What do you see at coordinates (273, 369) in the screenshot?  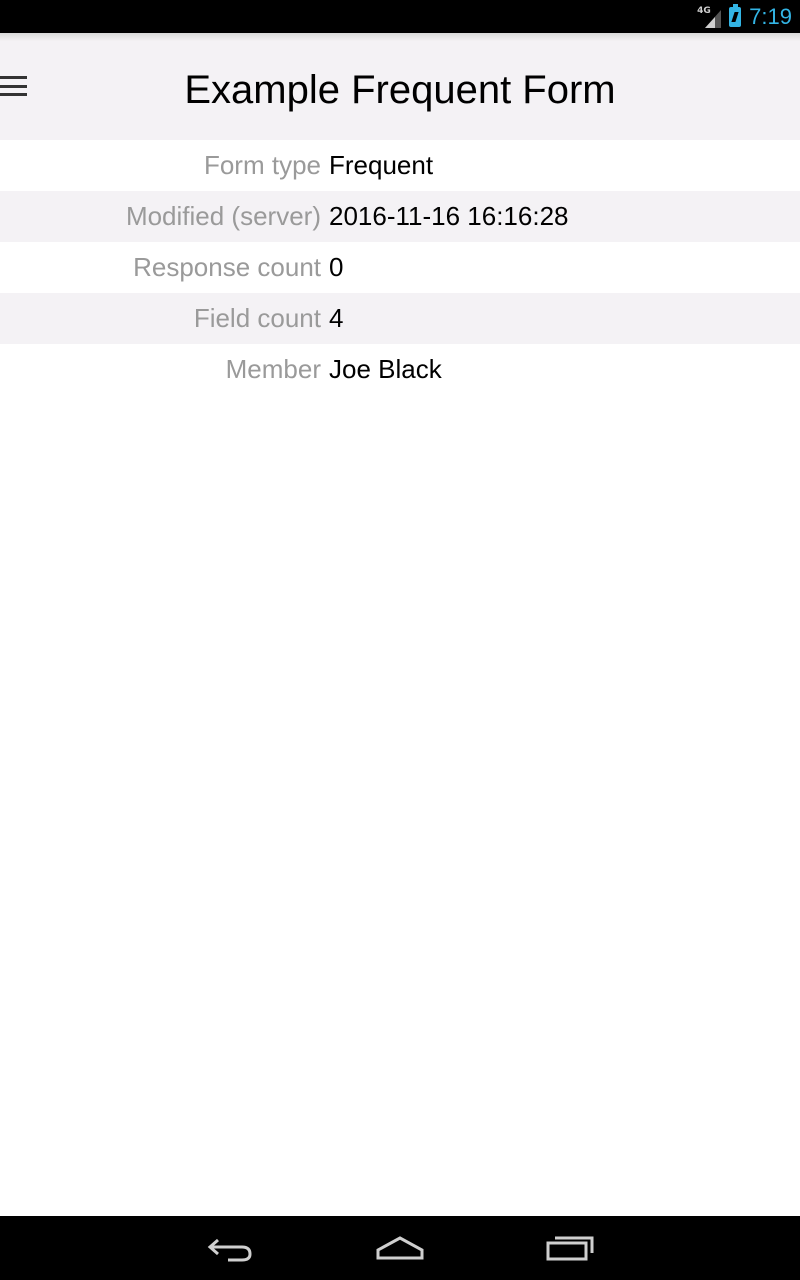 I see `detail-label: Member` at bounding box center [273, 369].